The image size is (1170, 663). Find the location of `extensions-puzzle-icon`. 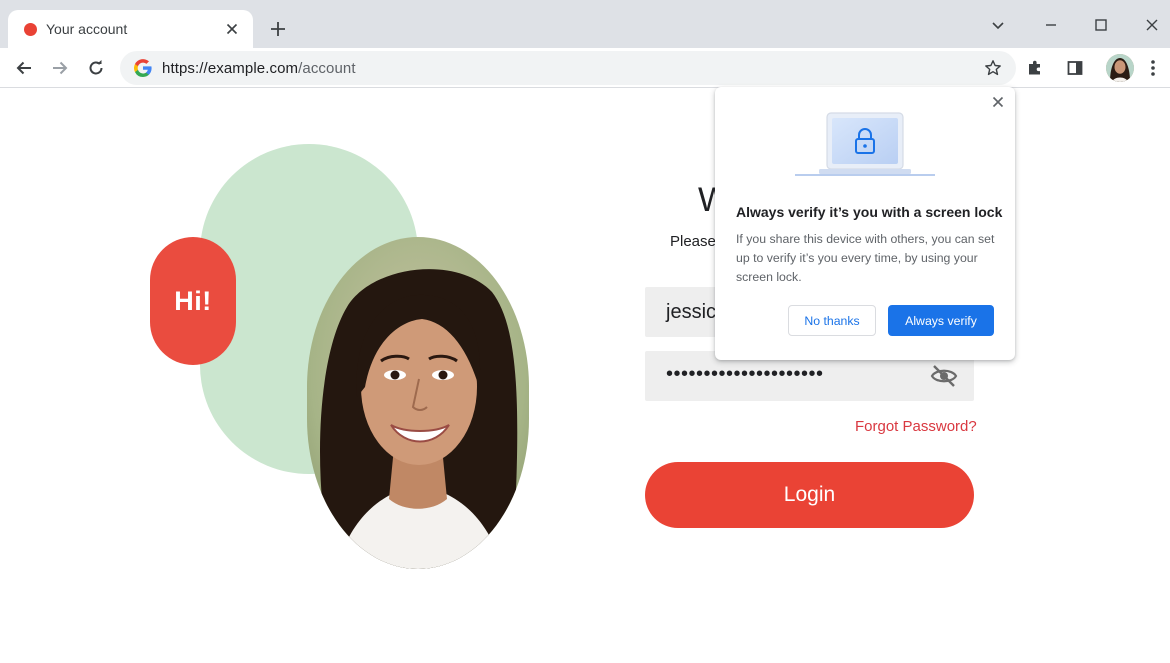

extensions-puzzle-icon is located at coordinates (1035, 68).